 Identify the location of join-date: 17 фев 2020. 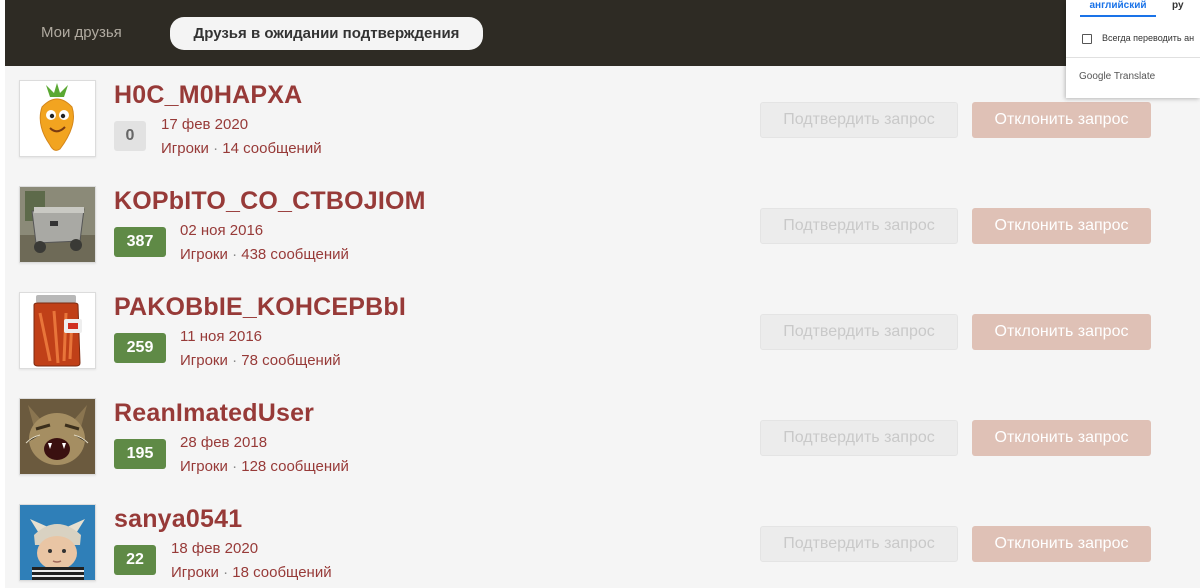
(205, 124).